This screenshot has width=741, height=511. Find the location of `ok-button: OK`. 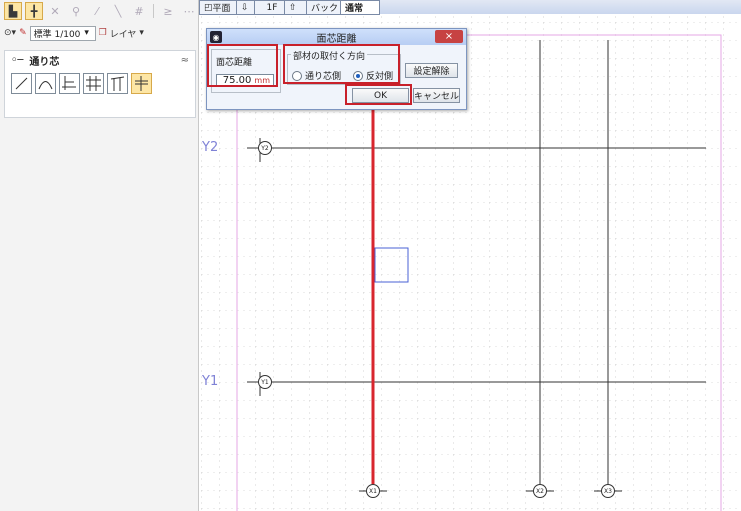

ok-button: OK is located at coordinates (380, 95).